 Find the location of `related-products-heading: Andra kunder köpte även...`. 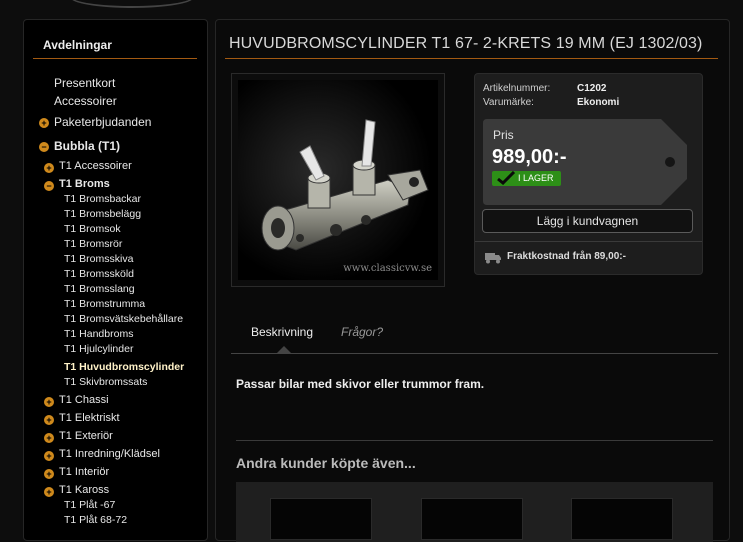

related-products-heading: Andra kunder köpte även... is located at coordinates (326, 463).